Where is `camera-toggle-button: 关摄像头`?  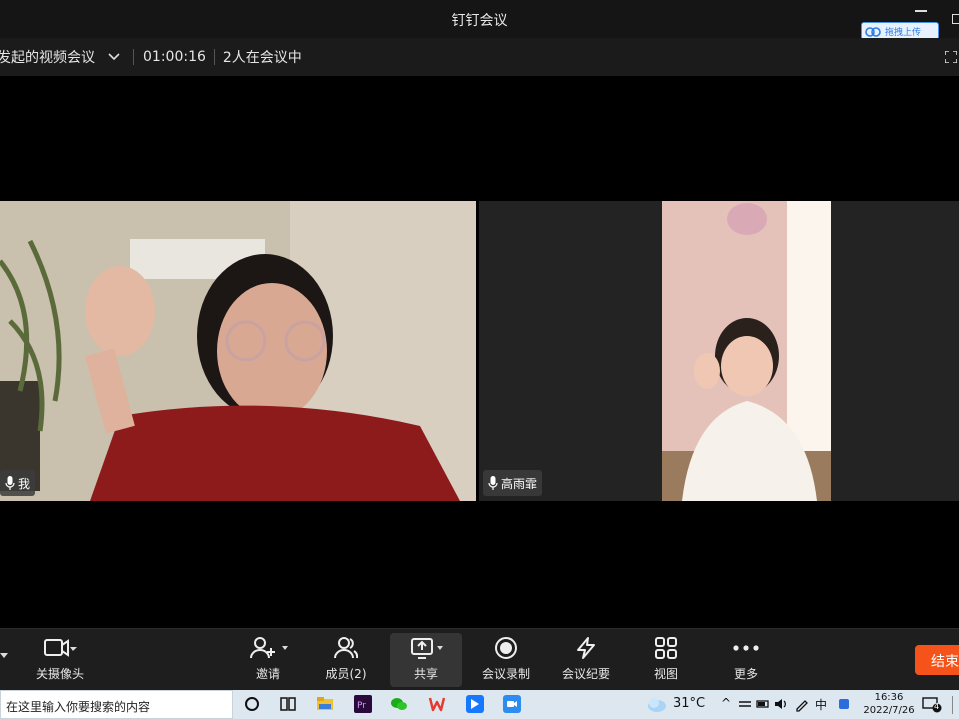
camera-toggle-button: 关摄像头 is located at coordinates (60, 660).